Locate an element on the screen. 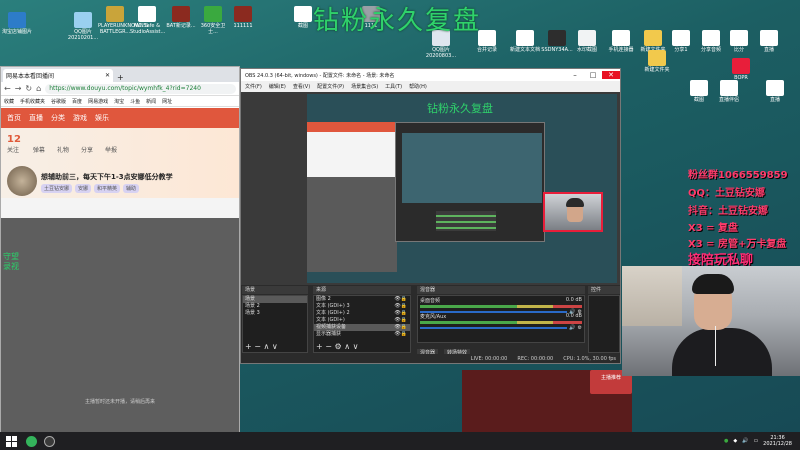  source-item: 显示器捕获 👁🔒 is located at coordinates (362, 334).